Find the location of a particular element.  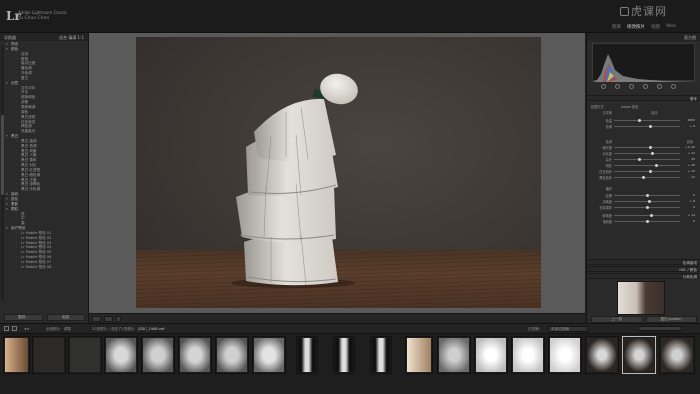

slider-row: 色温 4950 is located at coordinates (644, 120).